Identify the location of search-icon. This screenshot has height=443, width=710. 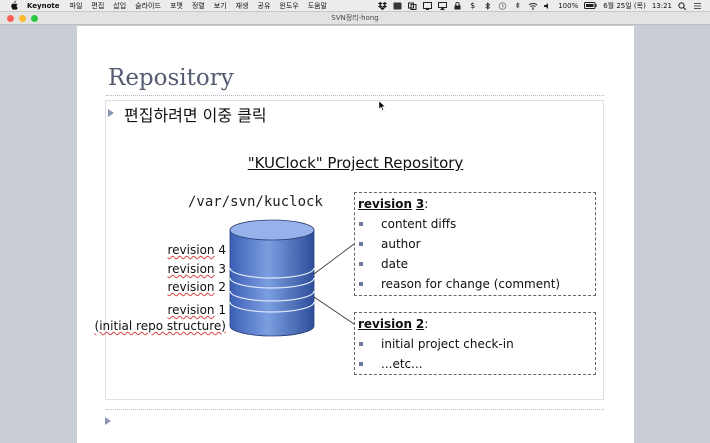
(682, 6).